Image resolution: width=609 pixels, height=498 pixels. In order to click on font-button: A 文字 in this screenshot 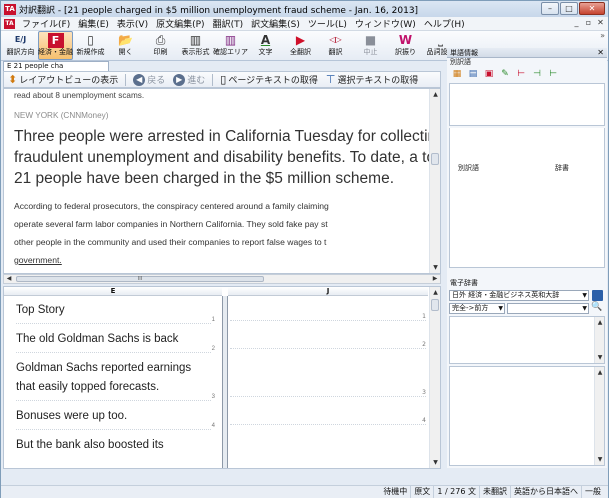, I will do `click(265, 45)`.